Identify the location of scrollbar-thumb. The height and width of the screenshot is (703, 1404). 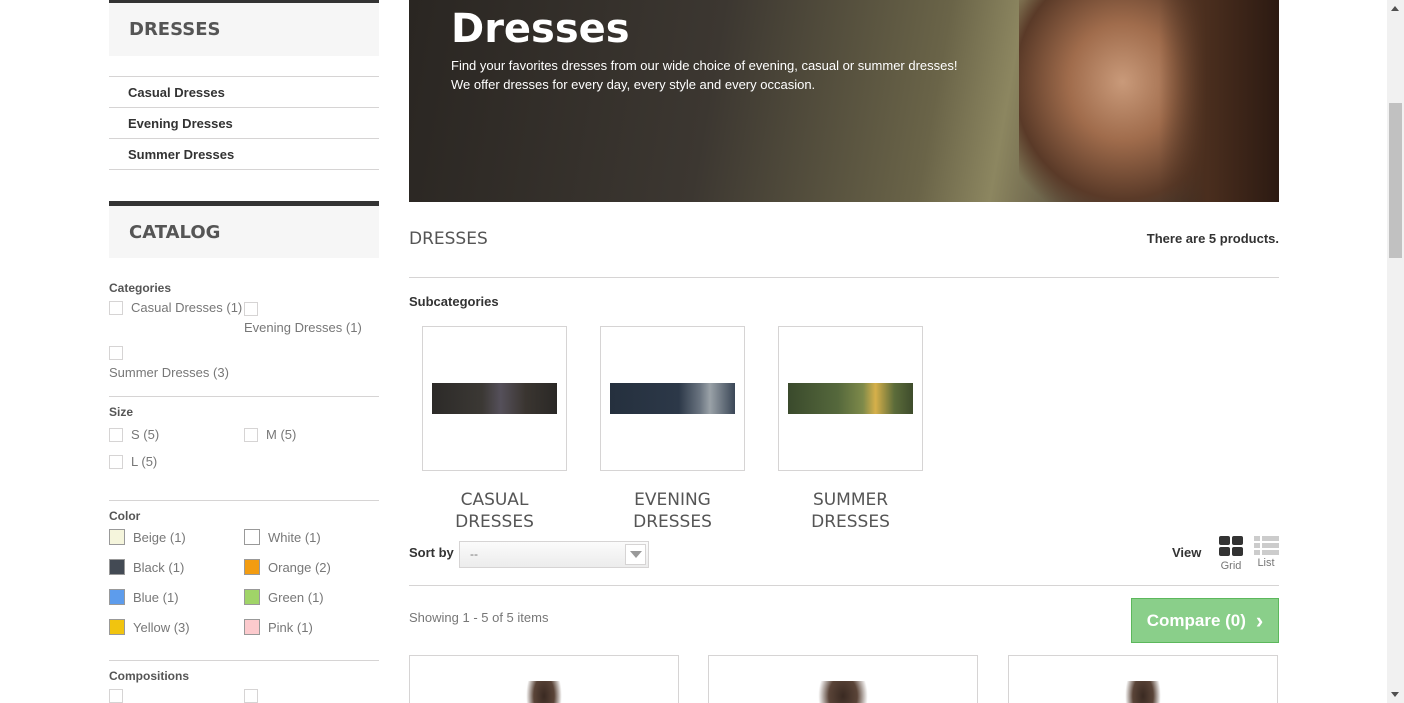
(1395, 180).